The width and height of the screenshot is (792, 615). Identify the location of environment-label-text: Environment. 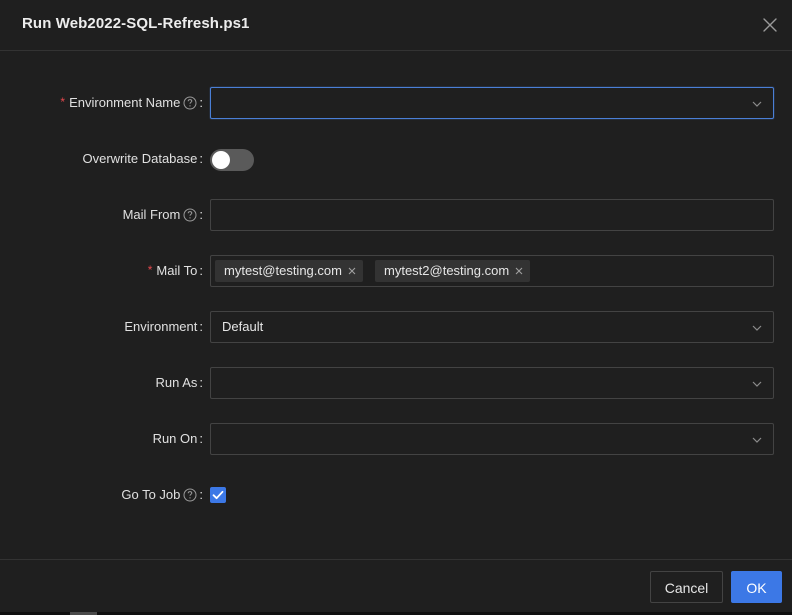
(161, 326).